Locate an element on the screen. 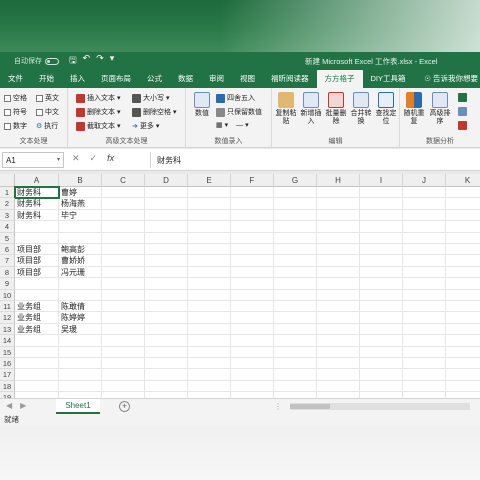 This screenshot has width=480, height=480. row-header: 14 is located at coordinates (7, 341).